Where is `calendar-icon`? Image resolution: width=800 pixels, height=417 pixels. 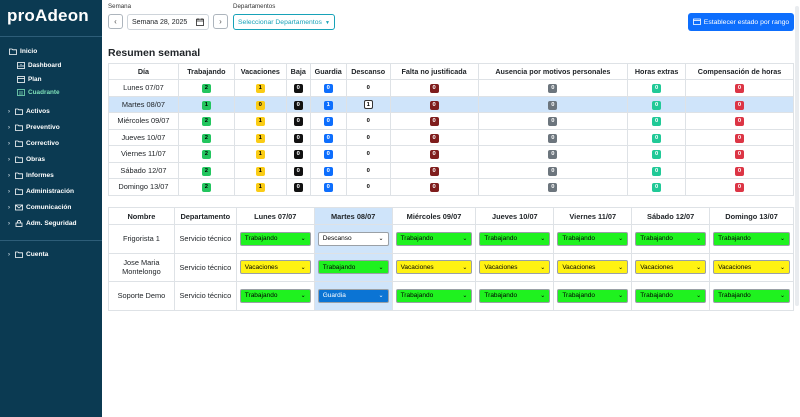 calendar-icon is located at coordinates (200, 23).